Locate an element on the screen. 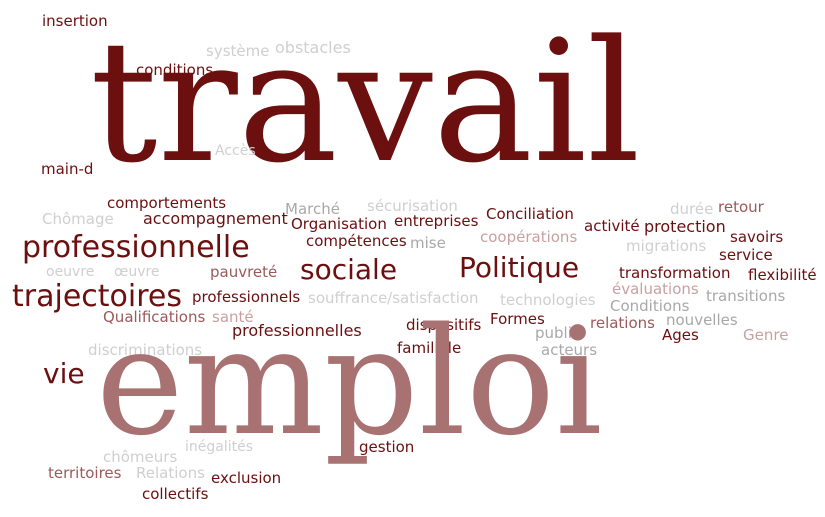 Image resolution: width=825 pixels, height=517 pixels. word-oeuvre: oeuvre is located at coordinates (70, 272).